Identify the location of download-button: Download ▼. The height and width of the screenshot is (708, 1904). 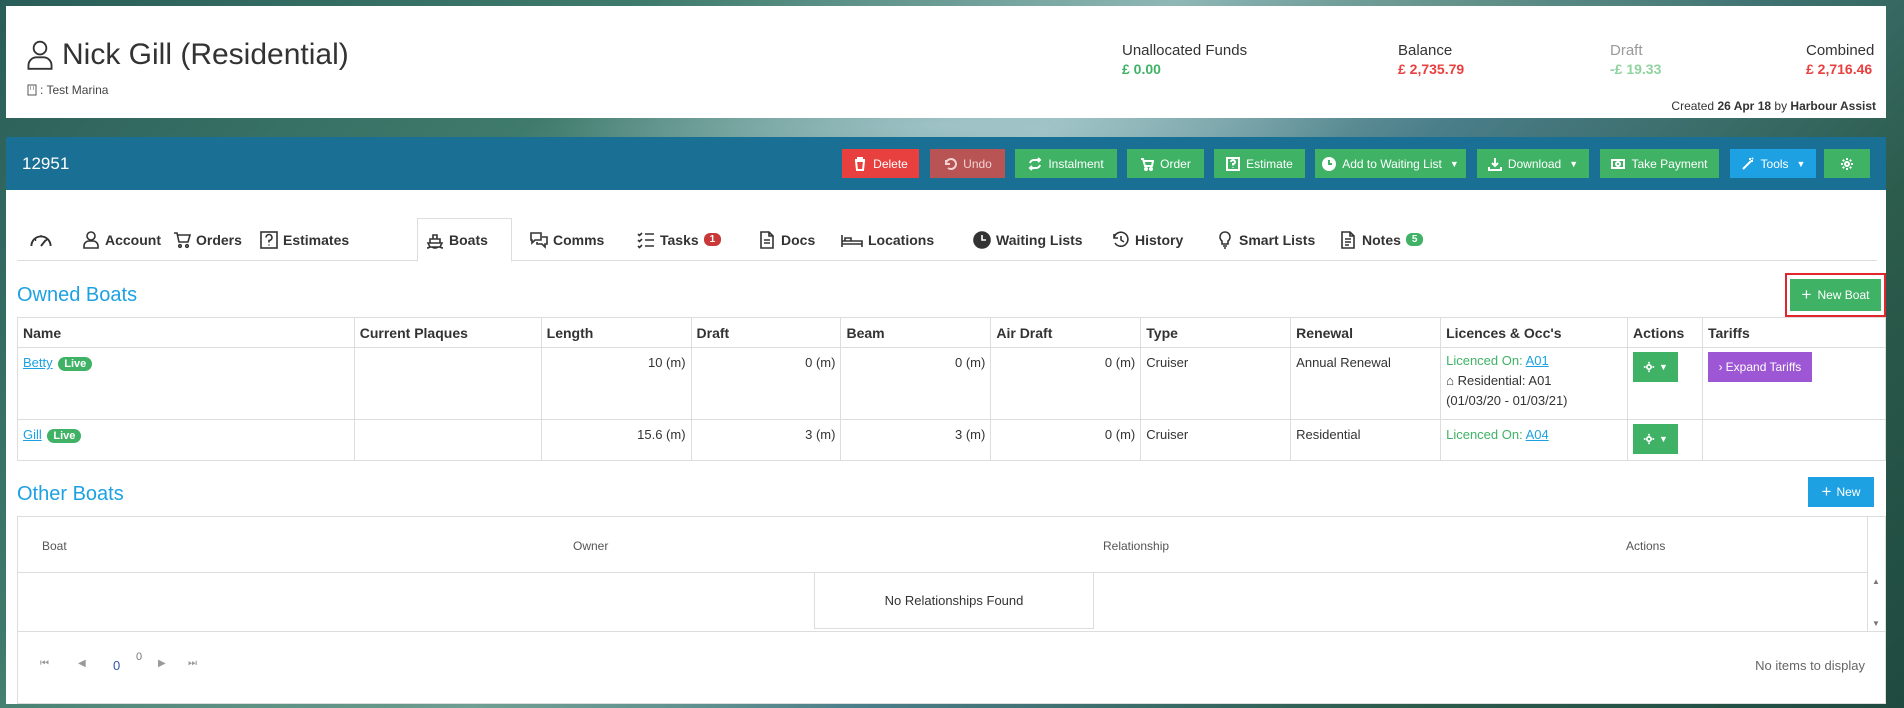
(1533, 163).